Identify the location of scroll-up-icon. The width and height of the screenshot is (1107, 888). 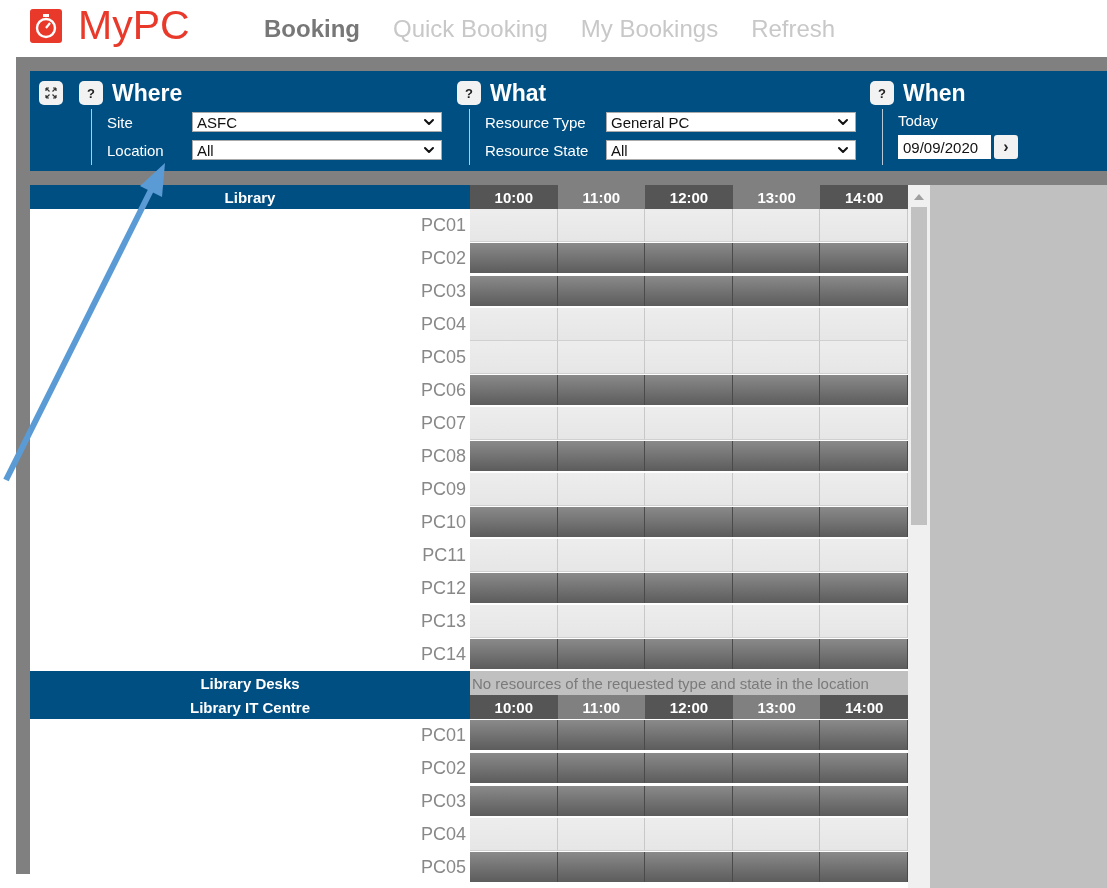
(919, 197).